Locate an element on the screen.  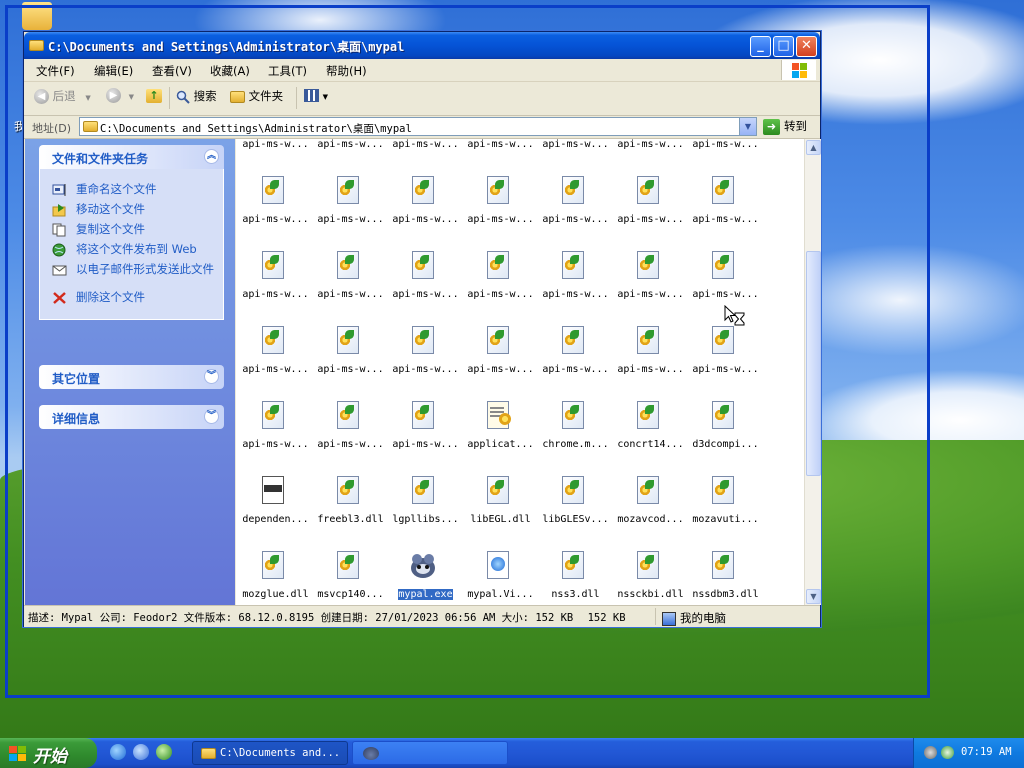
menu-view: 查看(V) is located at coordinates (172, 71).